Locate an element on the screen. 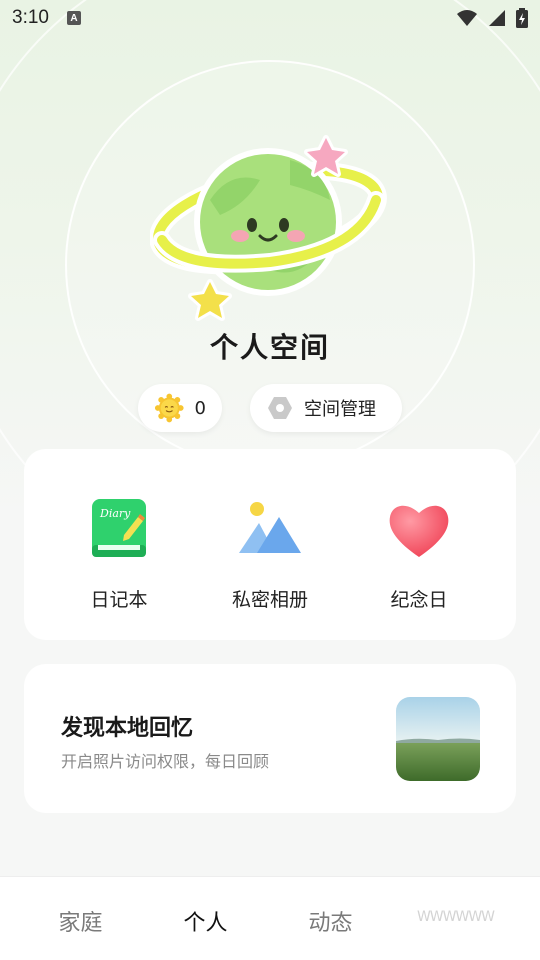 The width and height of the screenshot is (540, 960). space-manage-button: 空间管理 is located at coordinates (326, 408).